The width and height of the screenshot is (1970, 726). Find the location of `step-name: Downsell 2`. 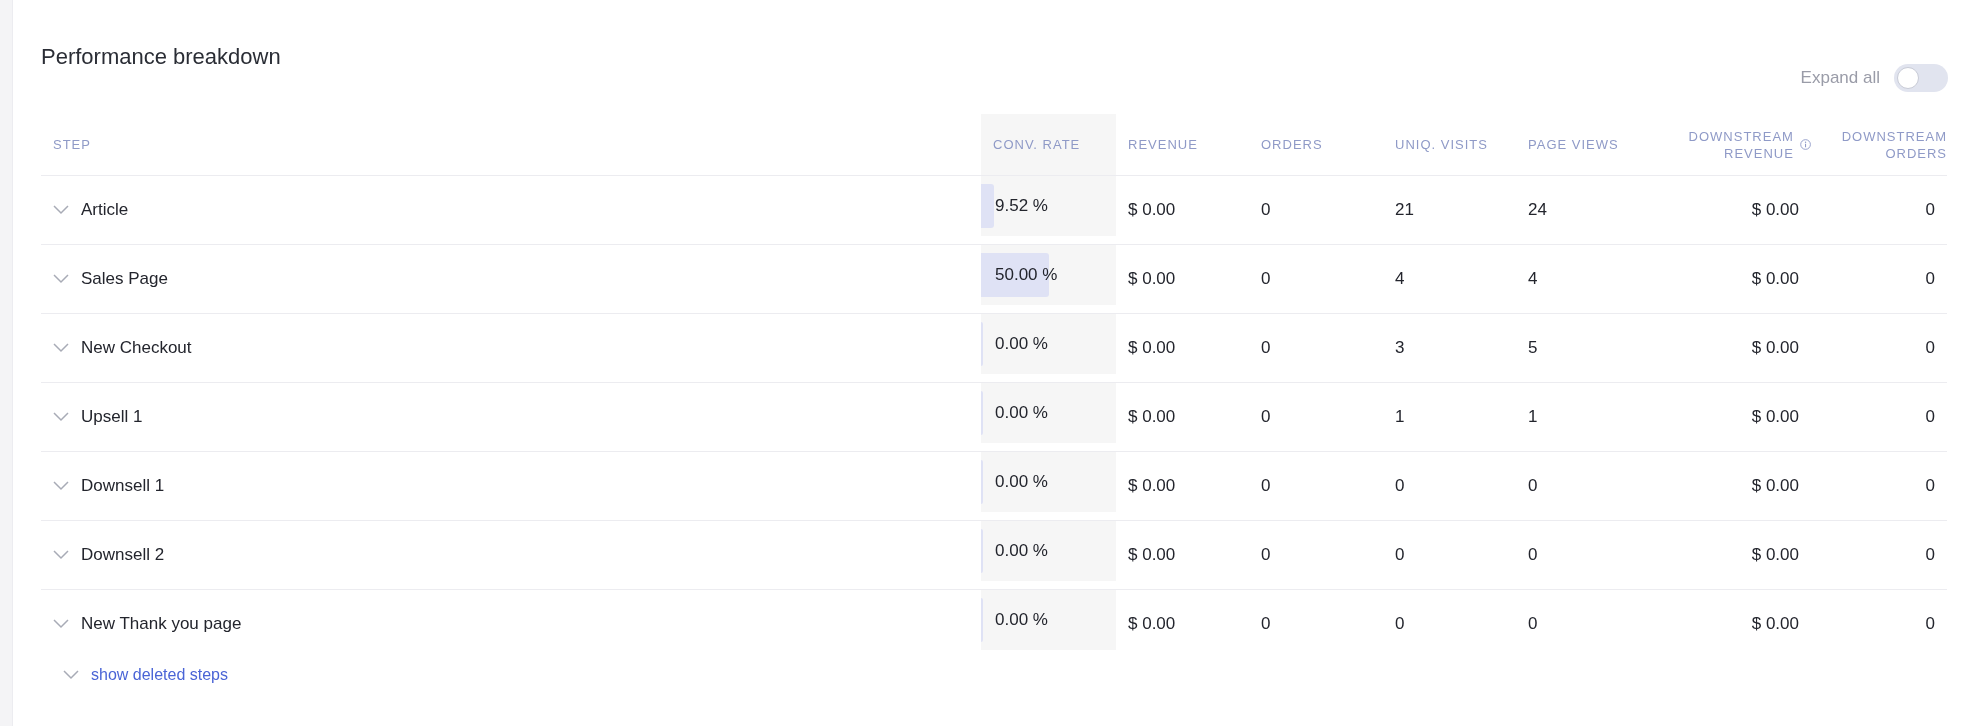

step-name: Downsell 2 is located at coordinates (123, 555).